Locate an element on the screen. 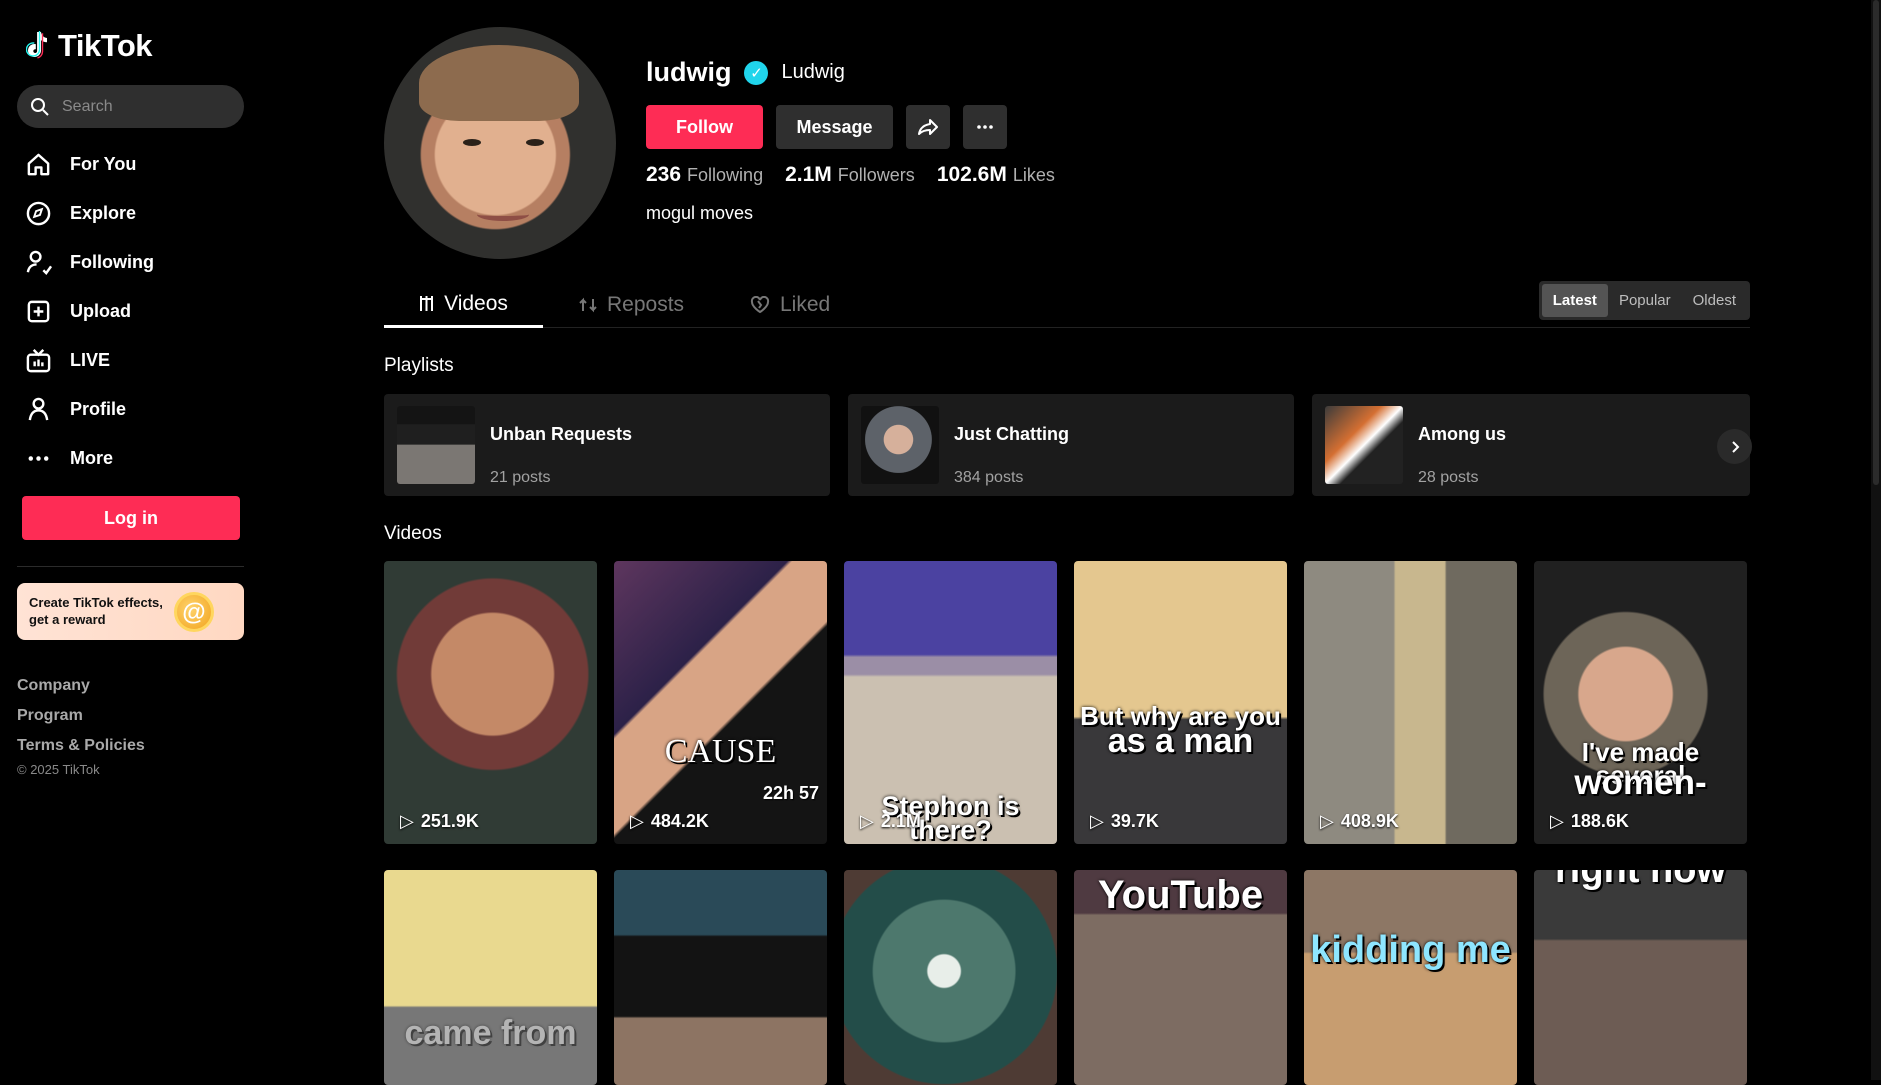  view-count: ▷ 408.9K is located at coordinates (1359, 821).